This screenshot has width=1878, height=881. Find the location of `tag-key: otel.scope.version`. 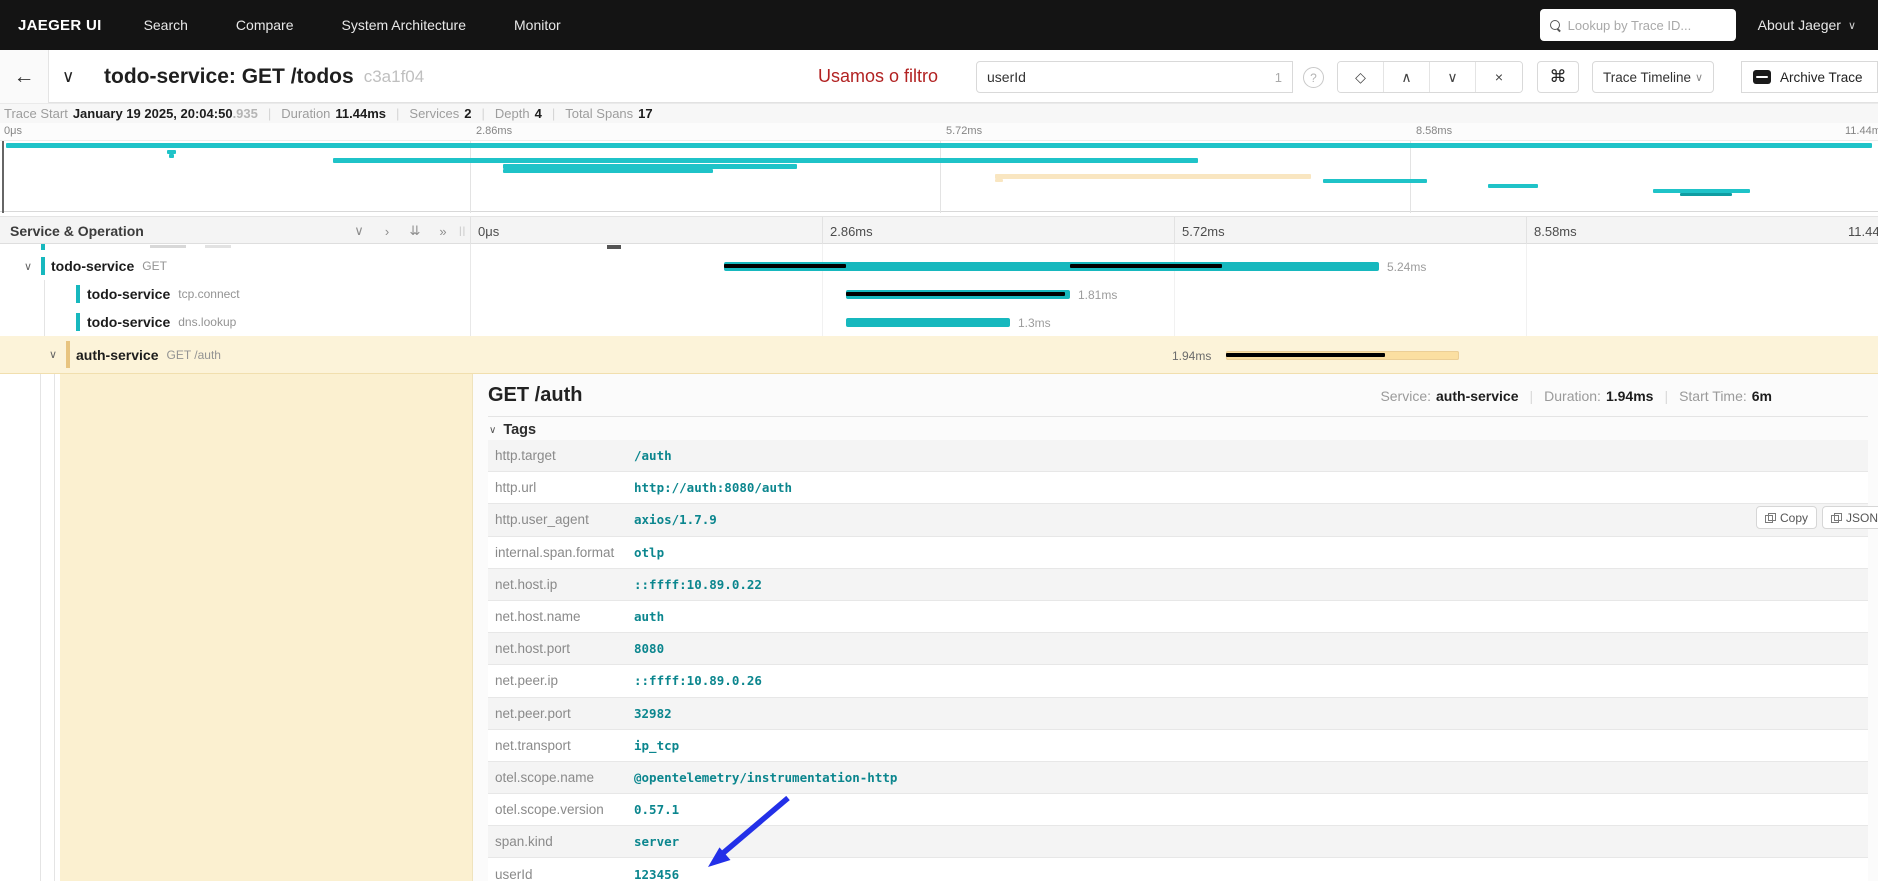

tag-key: otel.scope.version is located at coordinates (549, 810).